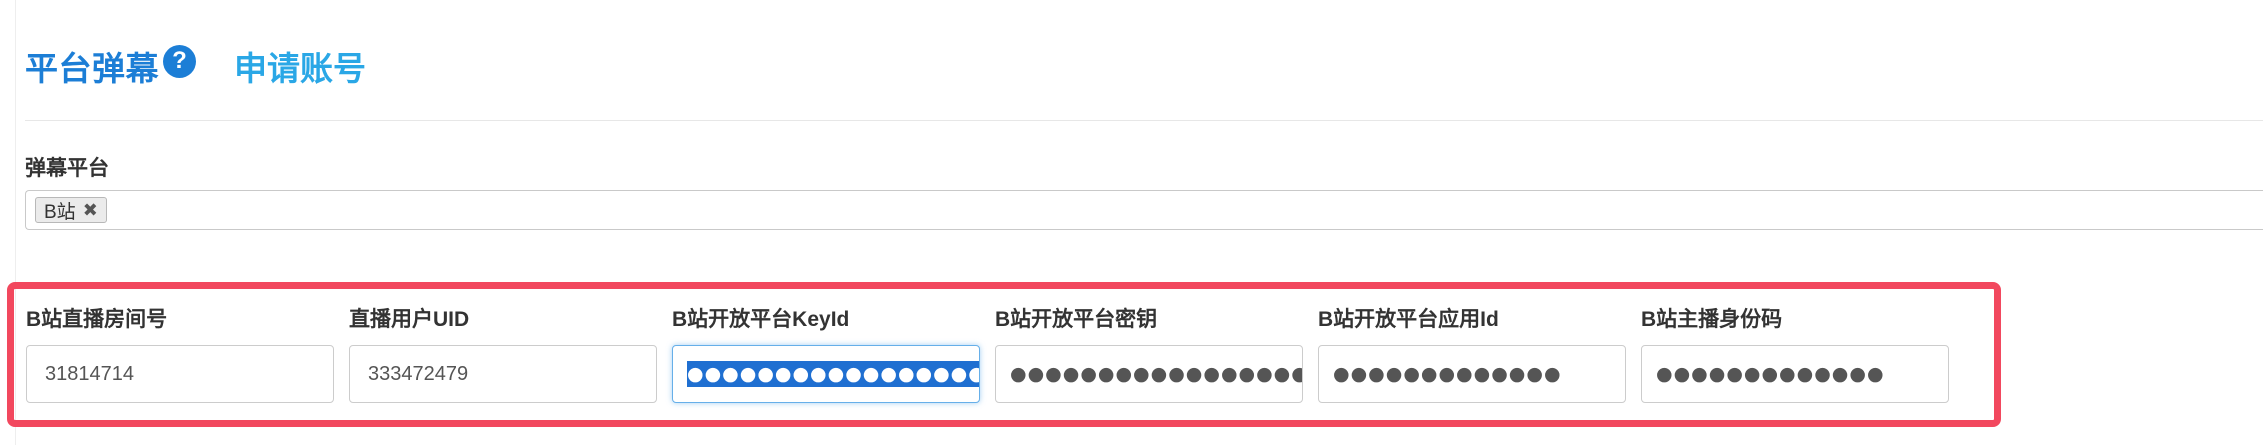  I want to click on input-value: 31814714, so click(89, 373).